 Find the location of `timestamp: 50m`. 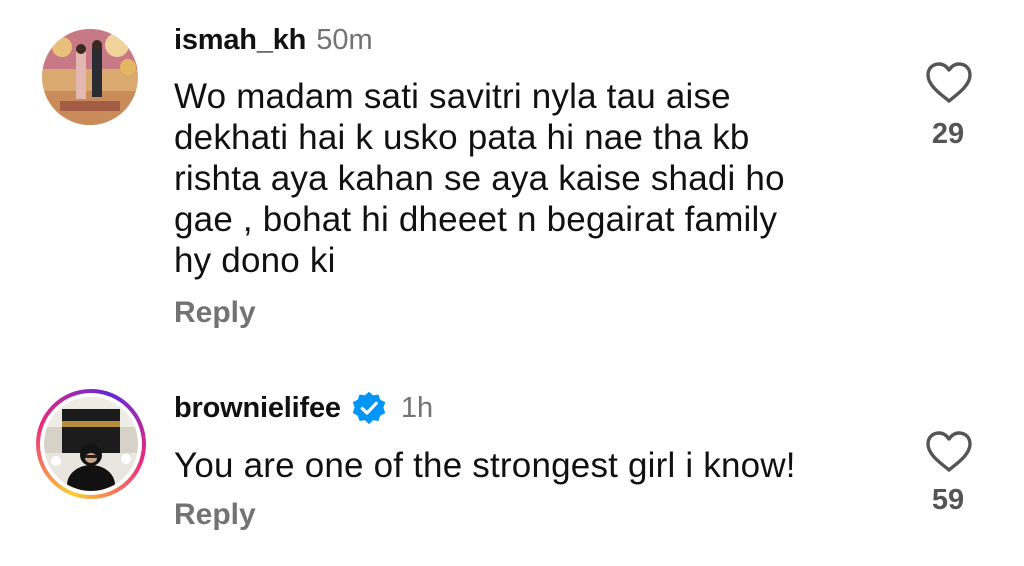

timestamp: 50m is located at coordinates (344, 40).